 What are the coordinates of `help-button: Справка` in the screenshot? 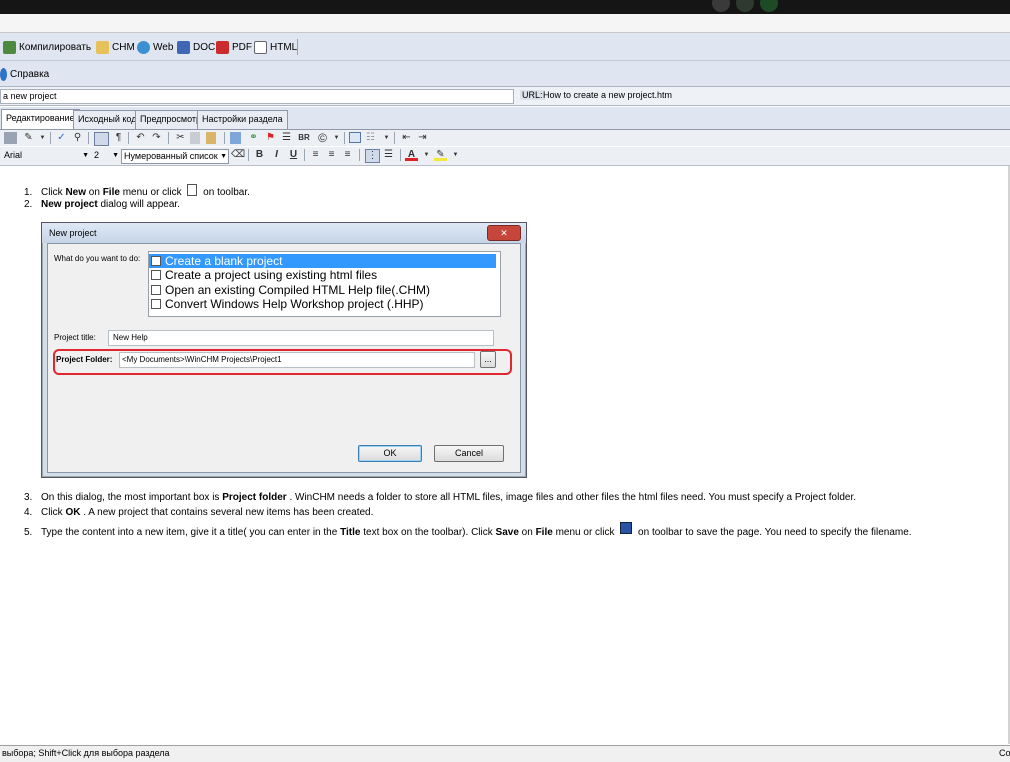 It's located at (24, 74).